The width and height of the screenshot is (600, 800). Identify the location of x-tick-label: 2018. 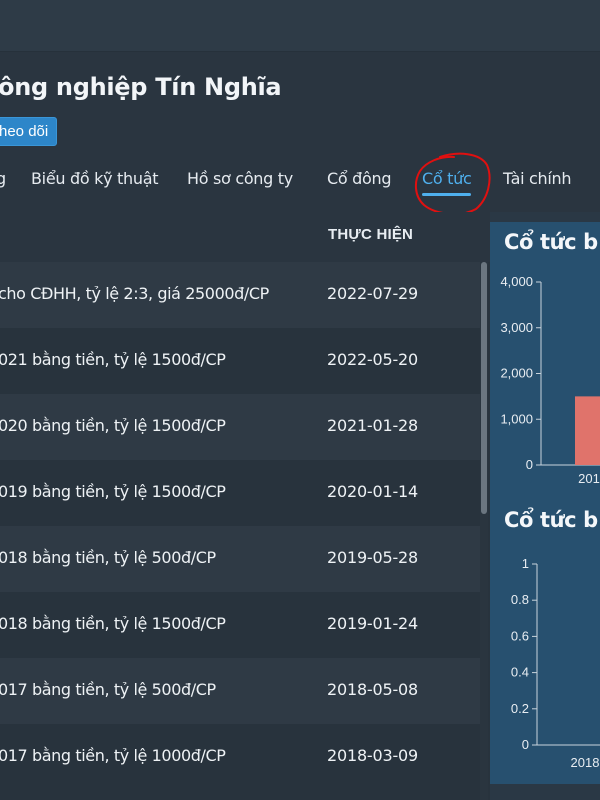
(585, 762).